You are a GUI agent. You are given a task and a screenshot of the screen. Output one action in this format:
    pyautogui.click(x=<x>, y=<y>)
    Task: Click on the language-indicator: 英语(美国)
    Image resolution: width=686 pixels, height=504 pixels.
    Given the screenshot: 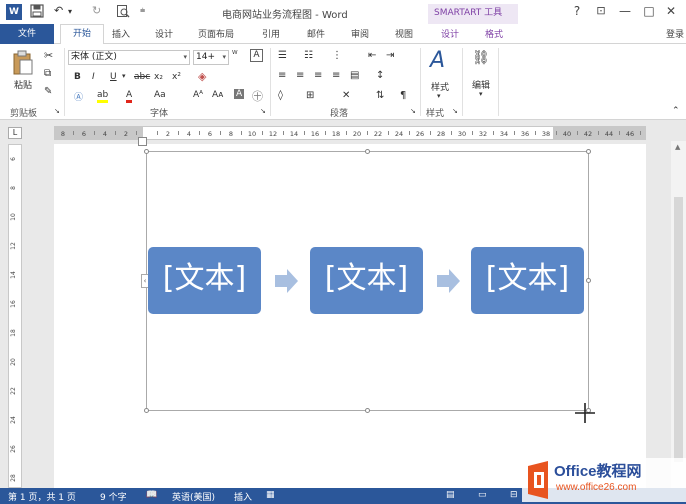 What is the action you would take?
    pyautogui.click(x=193, y=496)
    